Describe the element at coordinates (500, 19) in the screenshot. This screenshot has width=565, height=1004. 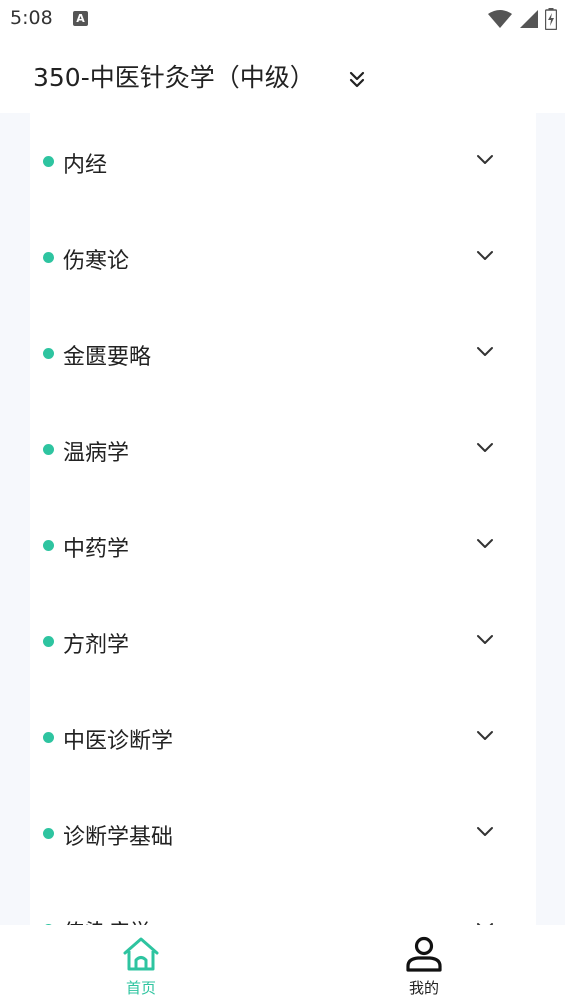
I see `wifi-icon` at that location.